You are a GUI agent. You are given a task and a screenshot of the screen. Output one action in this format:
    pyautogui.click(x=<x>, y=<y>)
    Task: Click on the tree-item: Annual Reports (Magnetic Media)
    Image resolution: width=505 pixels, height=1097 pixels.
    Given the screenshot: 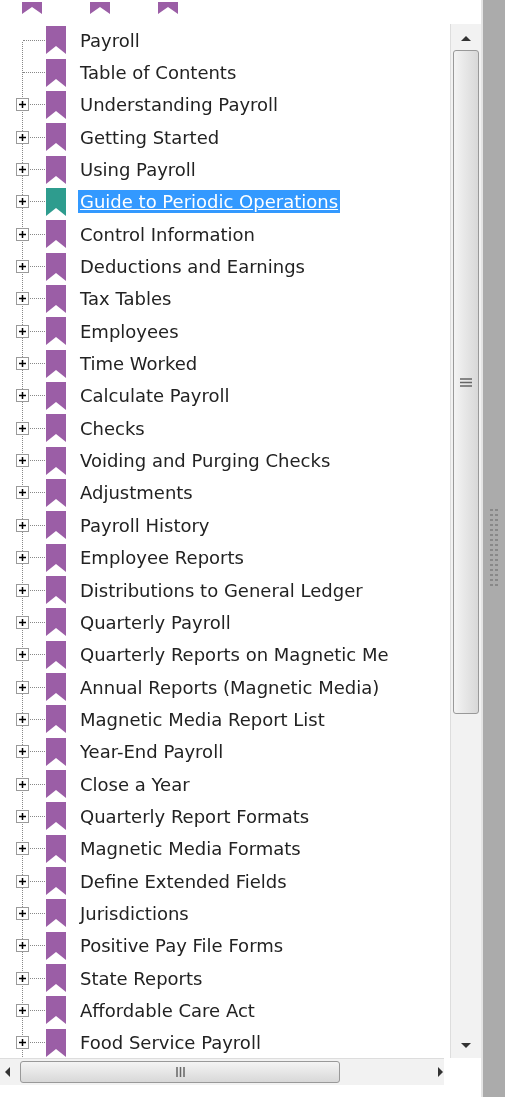 What is the action you would take?
    pyautogui.click(x=230, y=687)
    